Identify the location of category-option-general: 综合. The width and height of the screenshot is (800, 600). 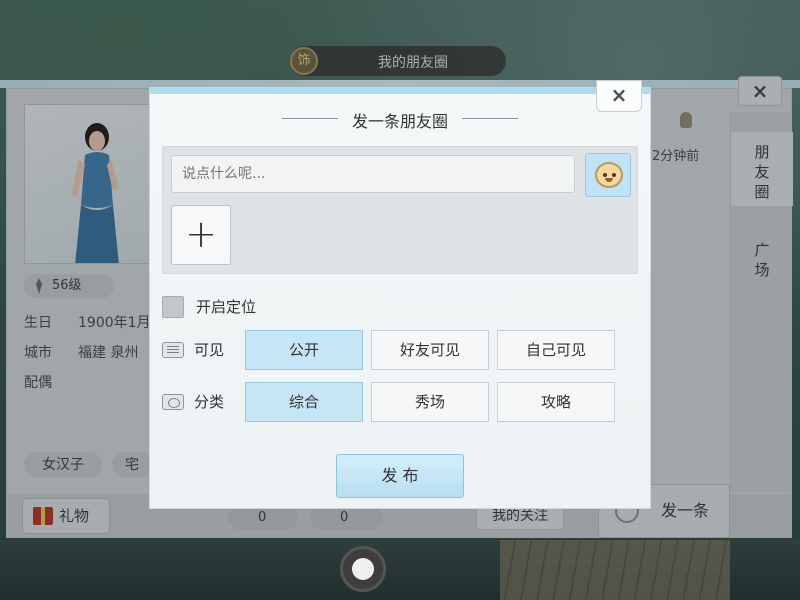
(304, 402).